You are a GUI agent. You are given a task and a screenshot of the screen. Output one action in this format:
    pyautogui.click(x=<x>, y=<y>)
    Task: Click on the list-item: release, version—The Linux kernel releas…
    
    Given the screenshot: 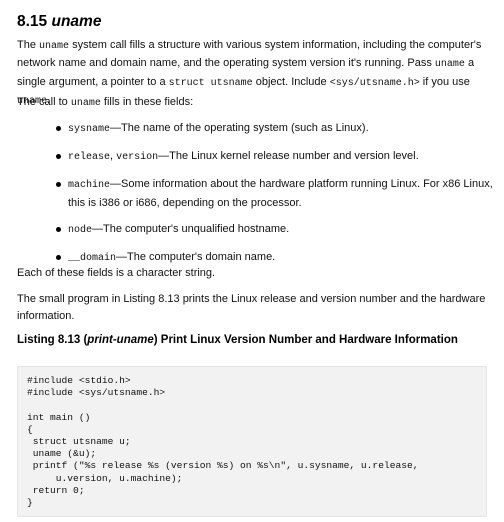 What is the action you would take?
    pyautogui.click(x=275, y=157)
    